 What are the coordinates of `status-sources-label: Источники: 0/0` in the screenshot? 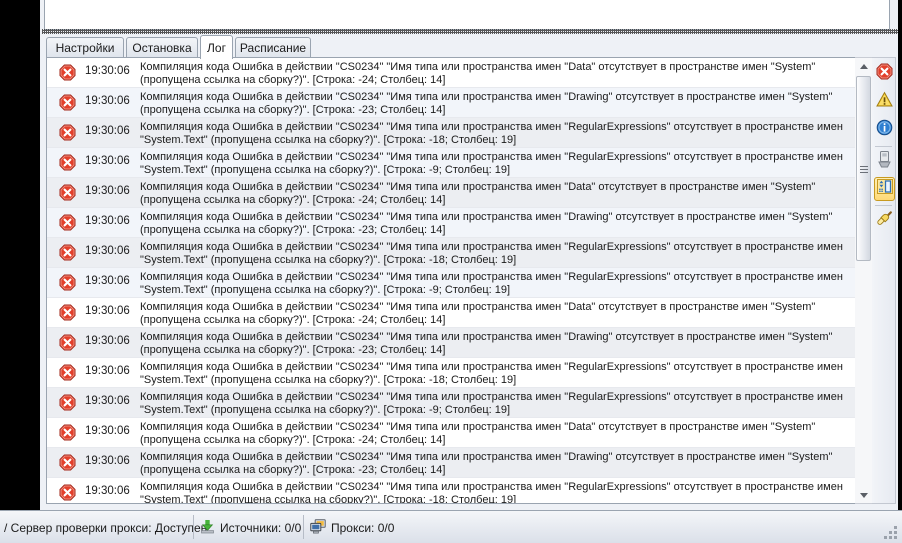 It's located at (261, 527).